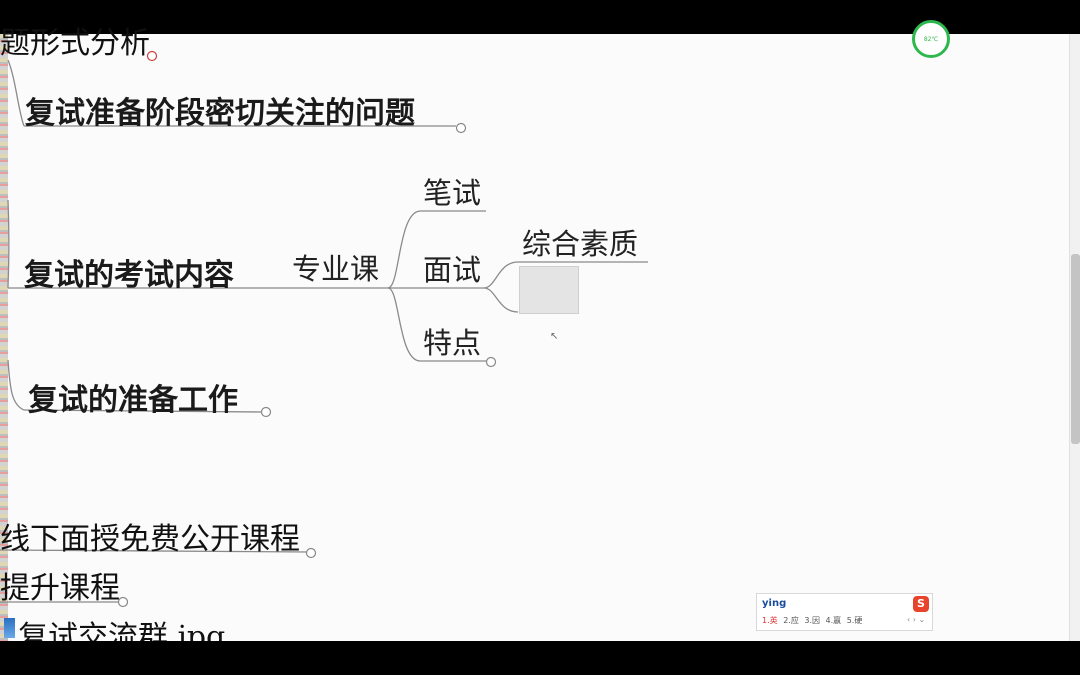 Image resolution: width=1080 pixels, height=675 pixels. Describe the element at coordinates (580, 242) in the screenshot. I see `node-overall-quality: 综合素质` at that location.